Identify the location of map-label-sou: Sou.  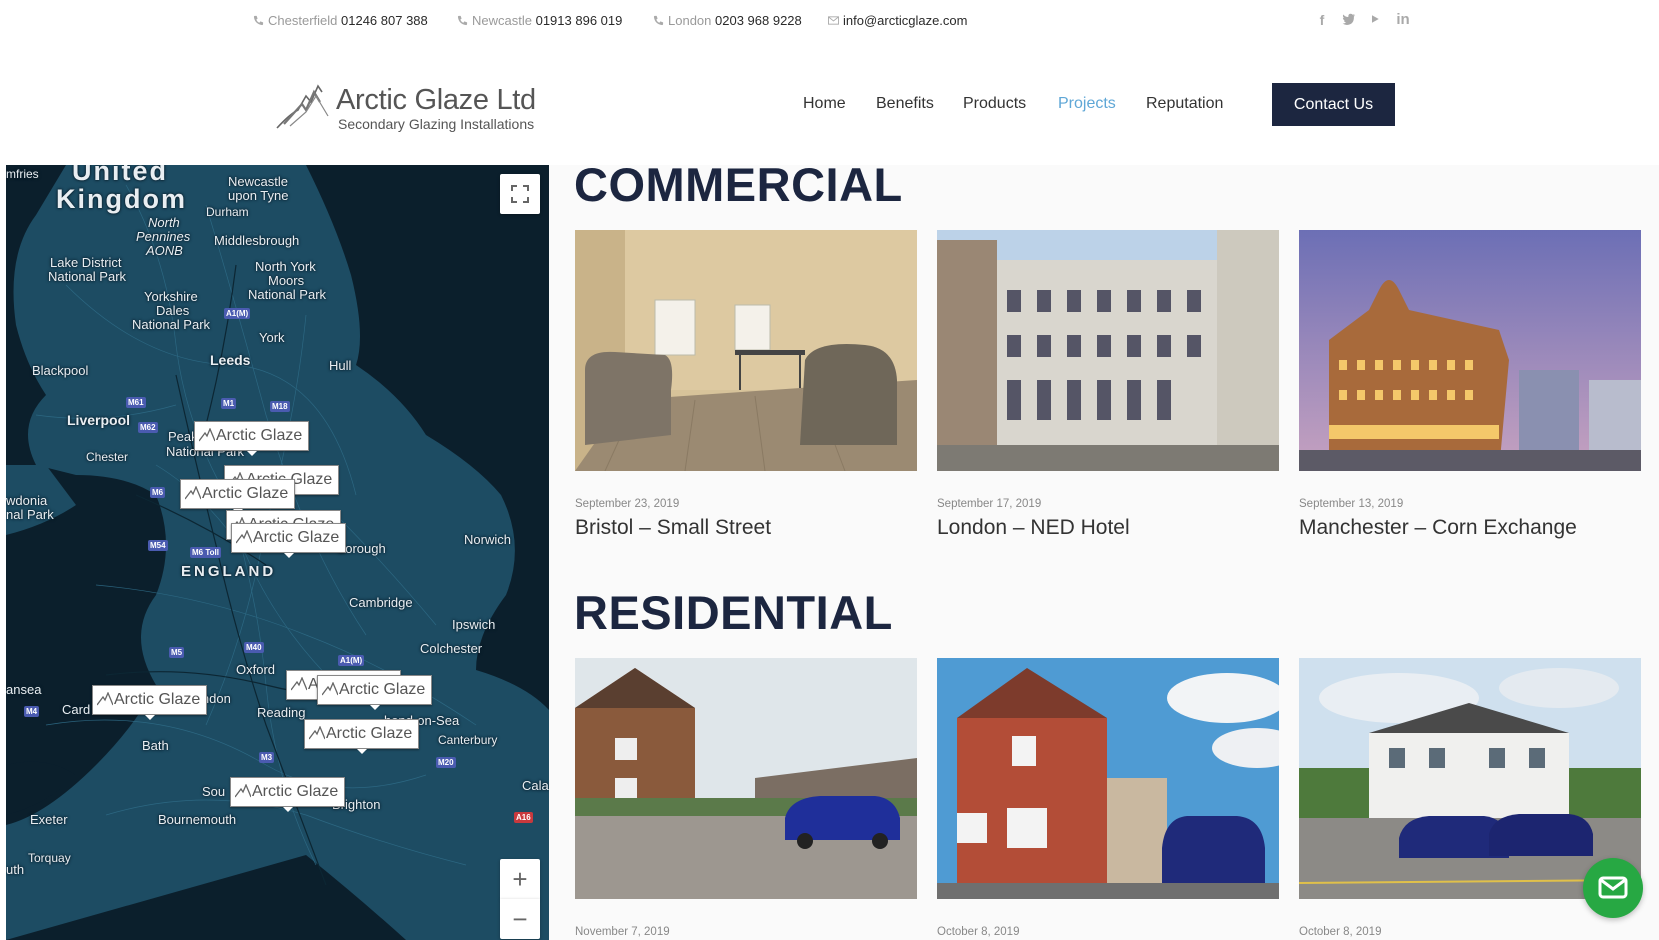
(214, 791).